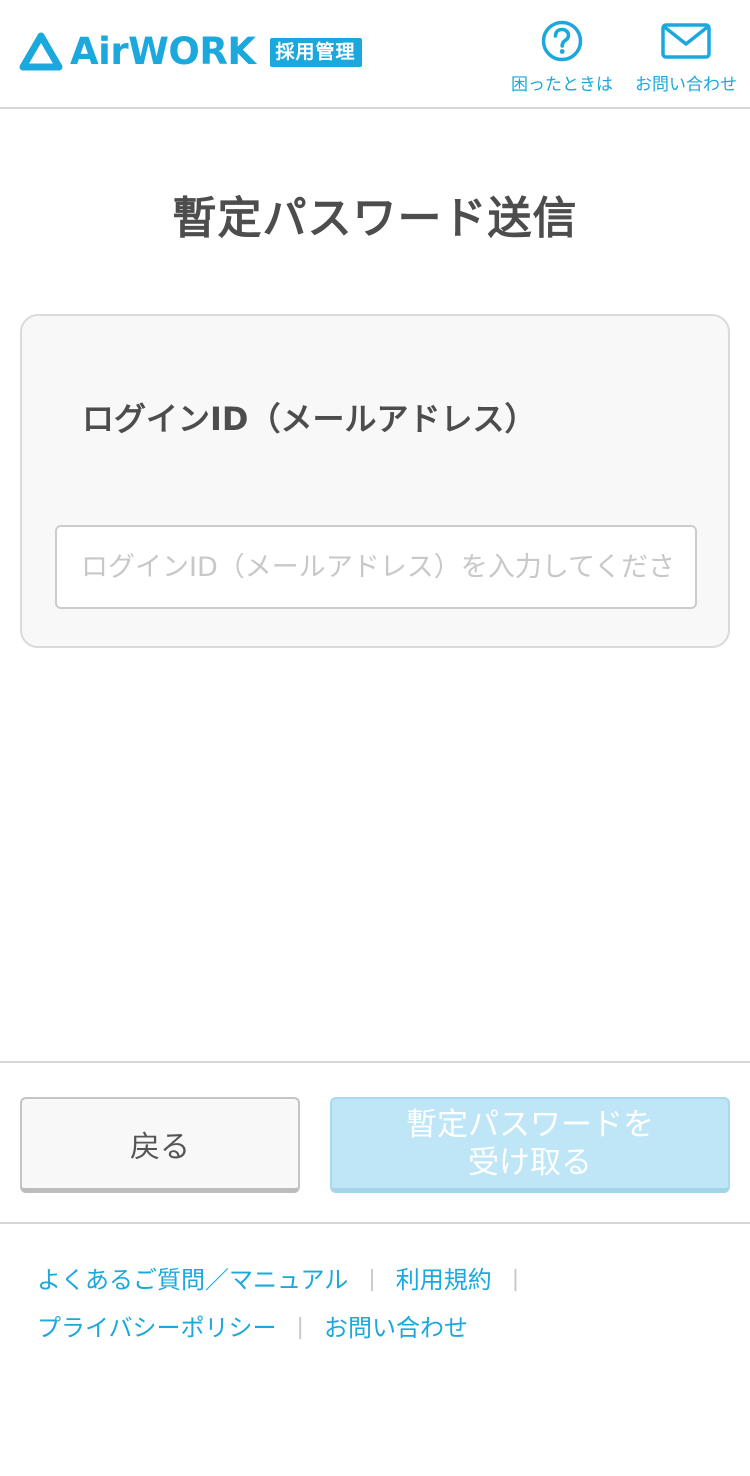 This screenshot has height=1476, width=750. Describe the element at coordinates (375, 218) in the screenshot. I see `page-title: 暫定パスワード送信` at that location.